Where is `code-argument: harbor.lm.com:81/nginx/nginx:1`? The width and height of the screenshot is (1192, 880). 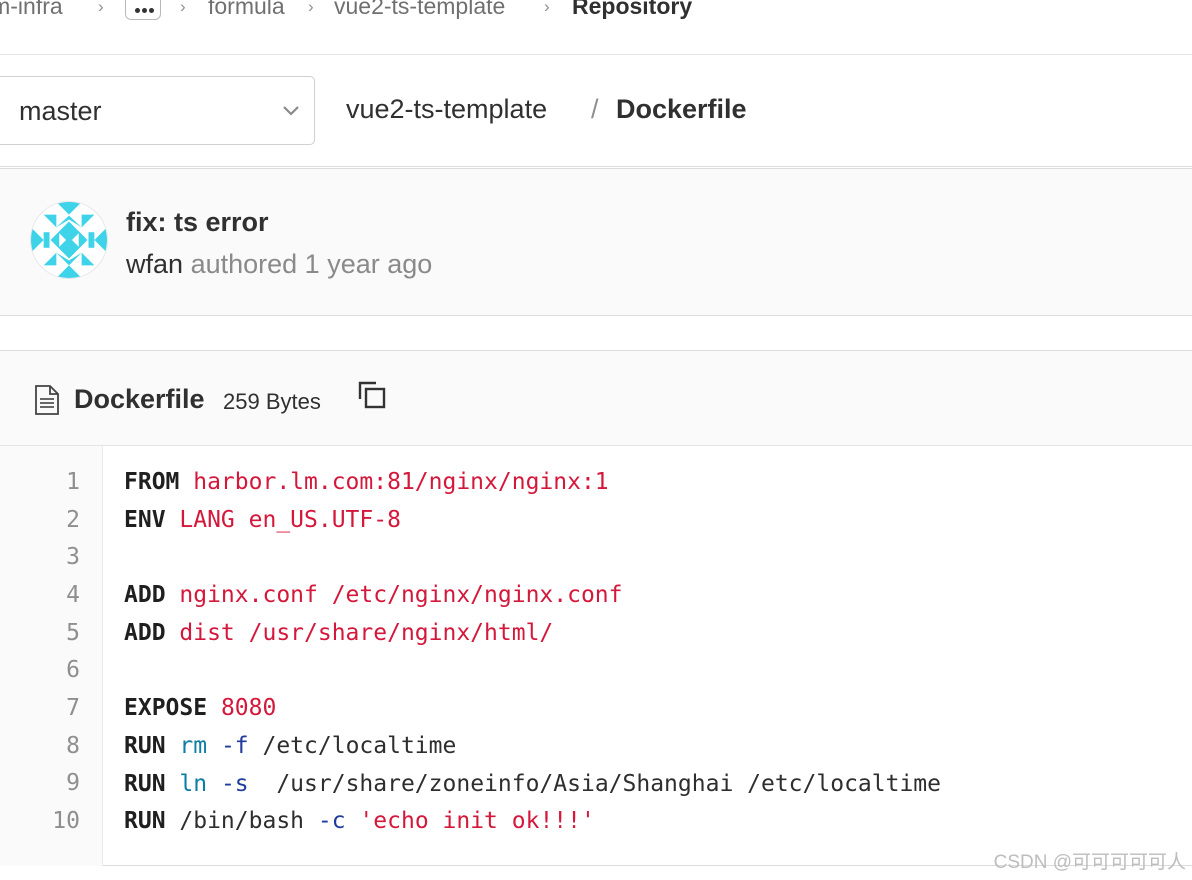 code-argument: harbor.lm.com:81/nginx/nginx:1 is located at coordinates (394, 482).